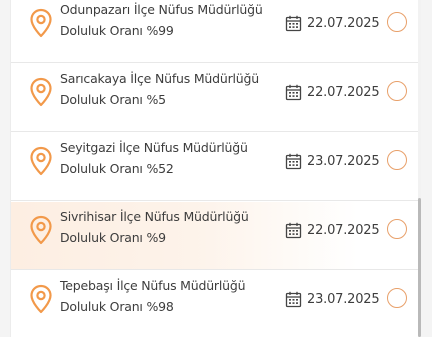 Image resolution: width=432 pixels, height=337 pixels. Describe the element at coordinates (113, 237) in the screenshot. I see `occupancy-rate: Doluluk Oranı %9` at that location.